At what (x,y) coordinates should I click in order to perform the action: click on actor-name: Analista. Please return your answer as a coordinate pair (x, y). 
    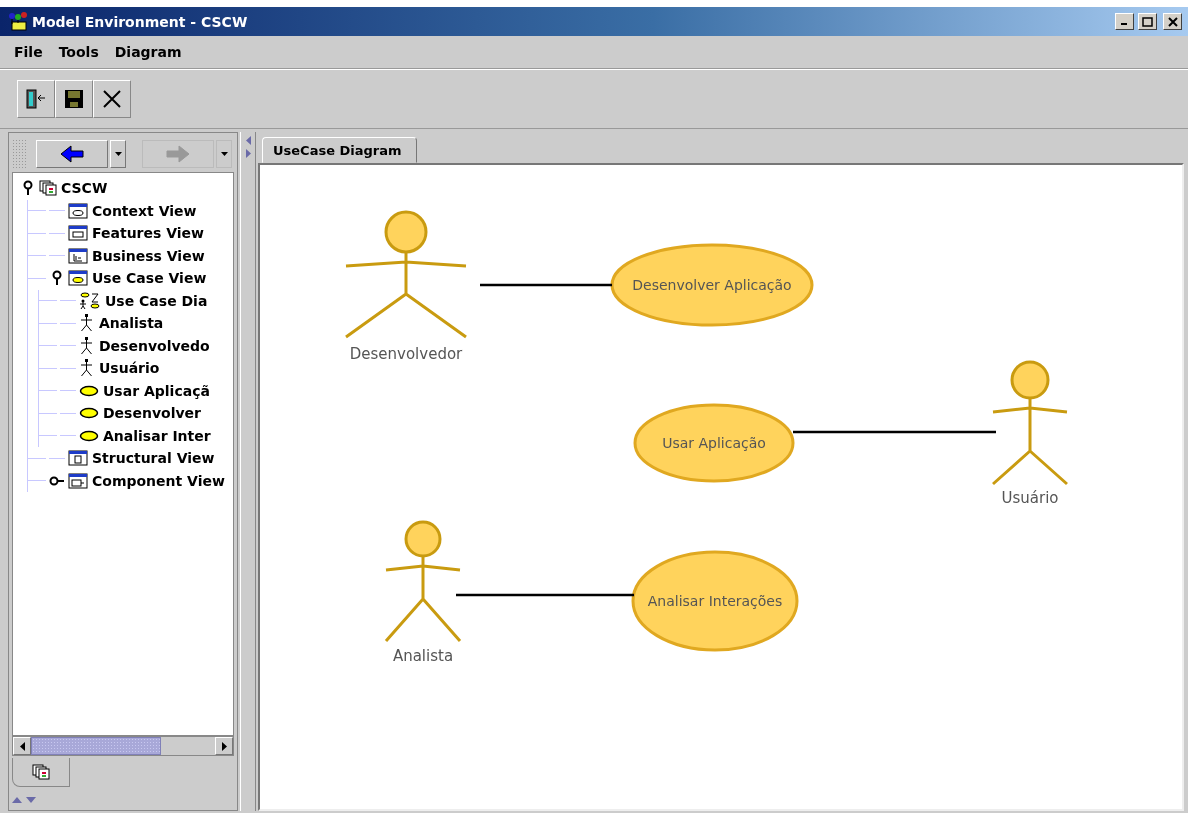
    Looking at the image, I should click on (423, 656).